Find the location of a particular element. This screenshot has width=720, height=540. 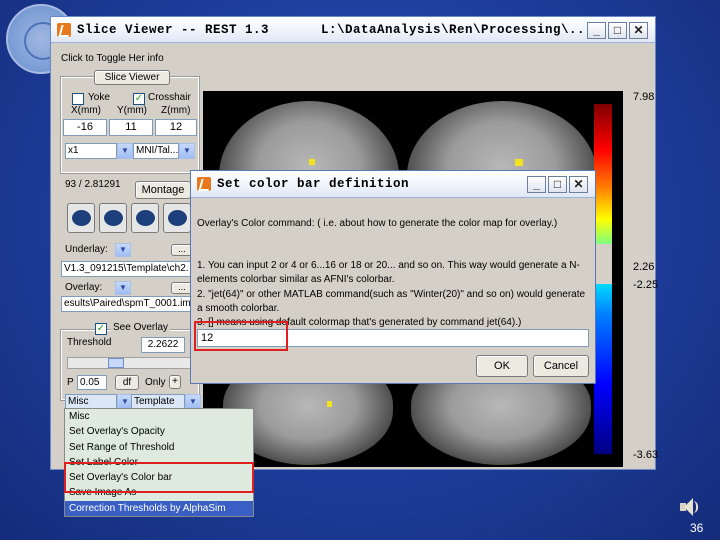

underlay-label: Underlay: is located at coordinates (86, 249).